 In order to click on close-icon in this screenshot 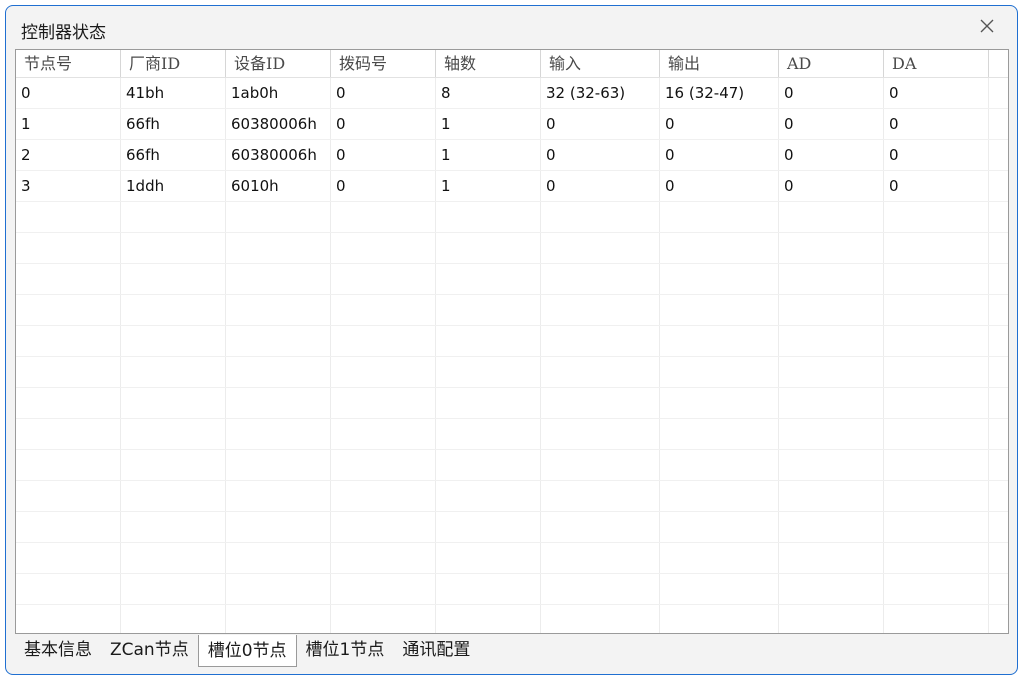, I will do `click(987, 26)`.